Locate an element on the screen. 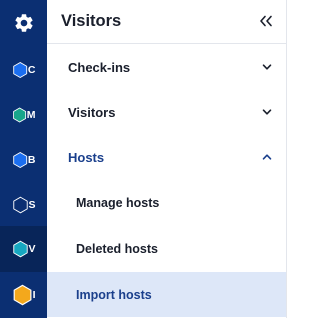 Image resolution: width=320 pixels, height=318 pixels. app-spaces-button: S is located at coordinates (23, 205).